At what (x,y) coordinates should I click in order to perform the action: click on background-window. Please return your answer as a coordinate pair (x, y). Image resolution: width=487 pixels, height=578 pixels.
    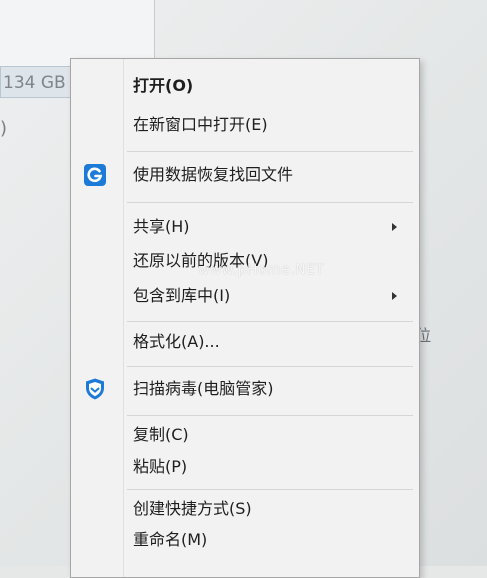
    Looking at the image, I should click on (77, 33).